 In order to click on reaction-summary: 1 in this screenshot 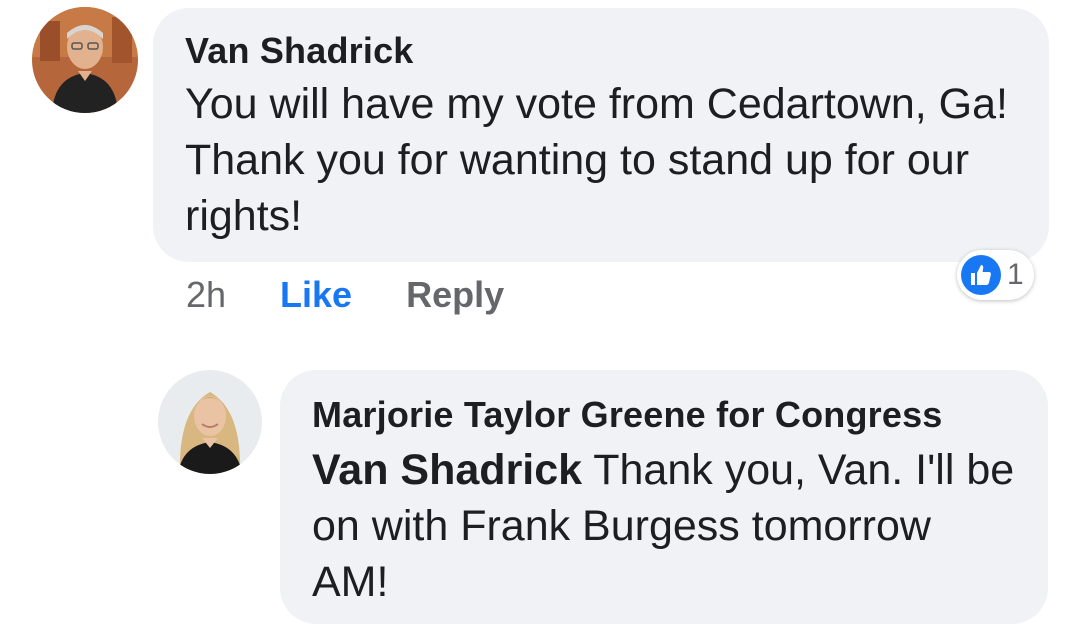, I will do `click(995, 275)`.